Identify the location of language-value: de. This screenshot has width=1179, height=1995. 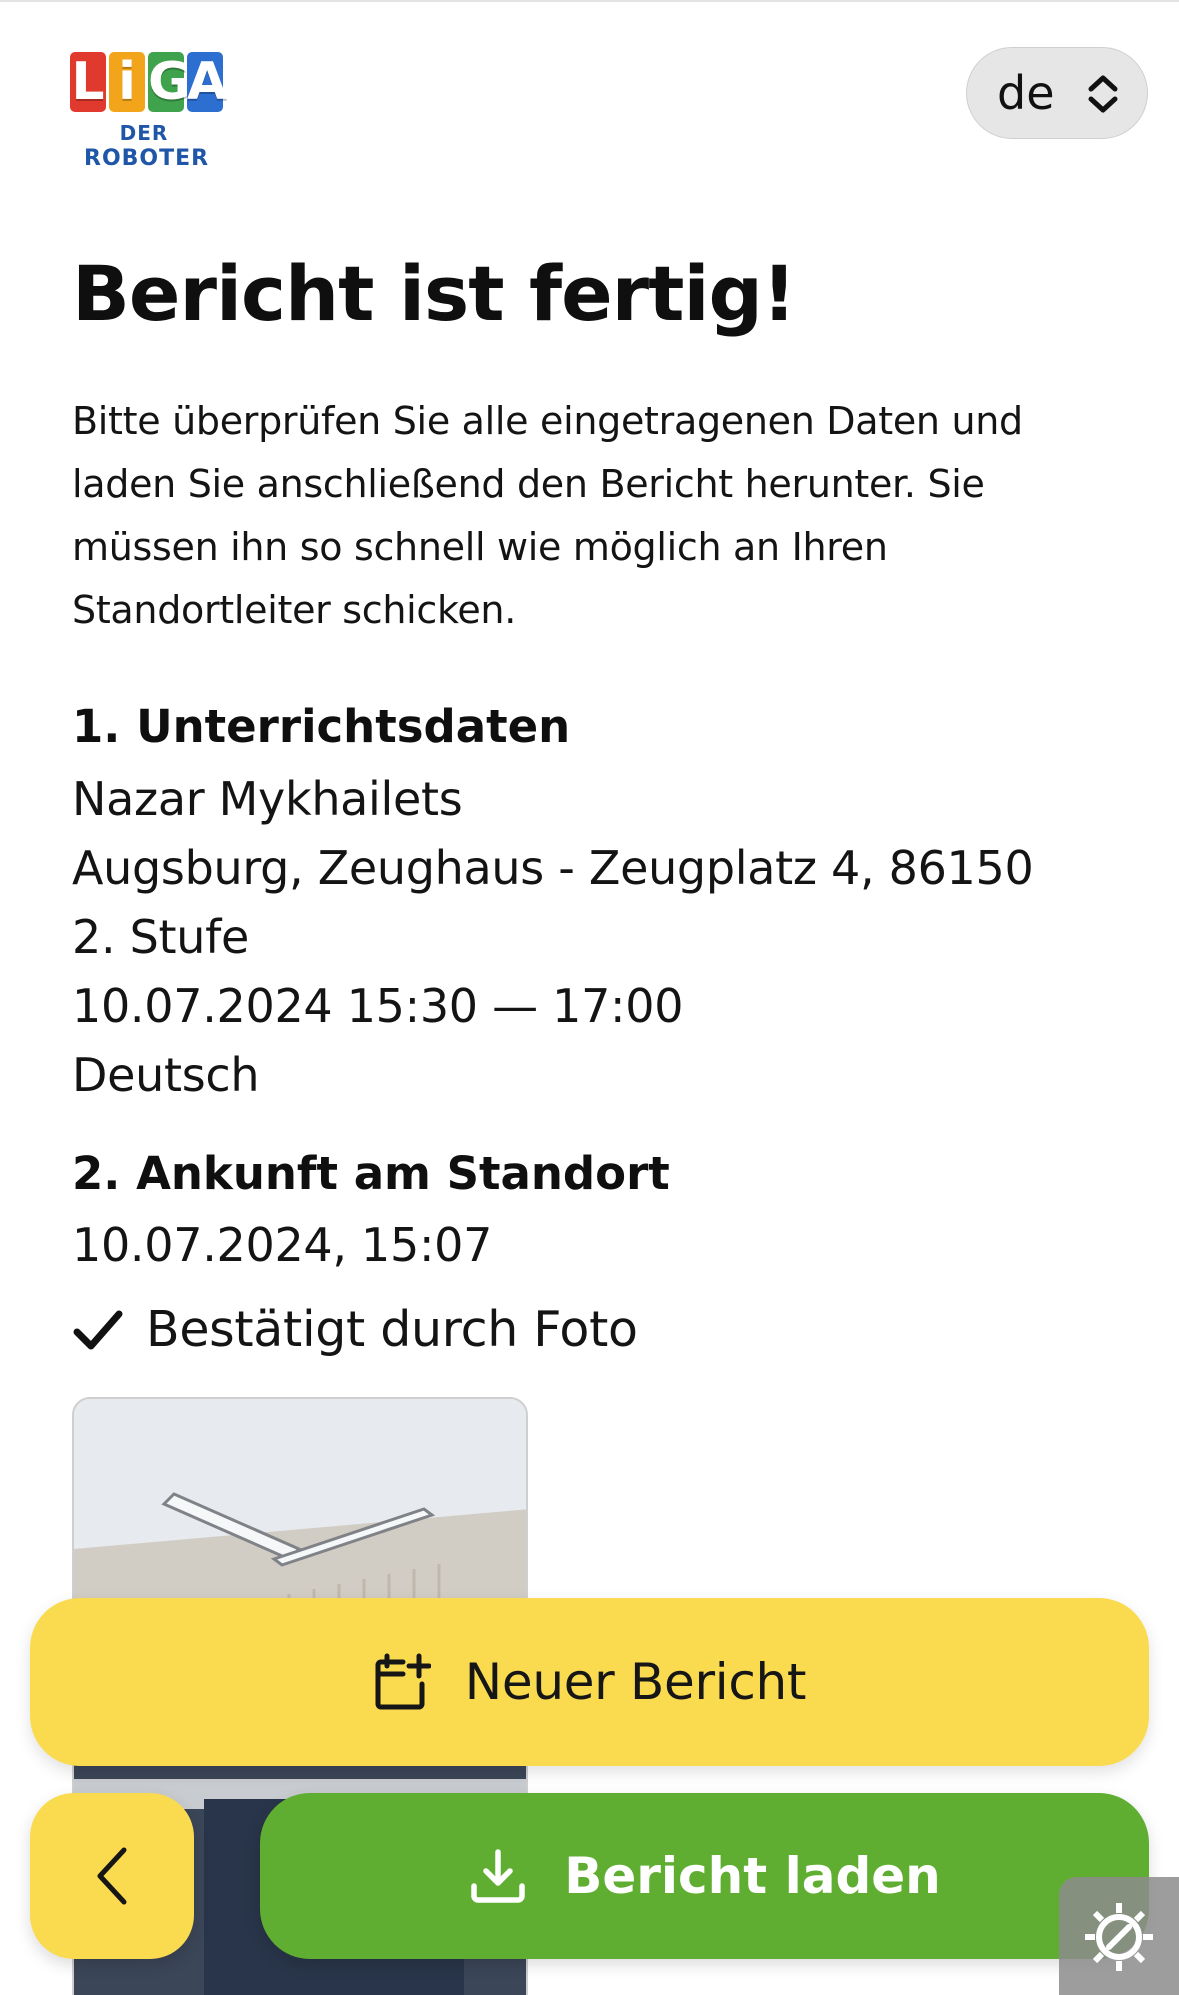
(1026, 93).